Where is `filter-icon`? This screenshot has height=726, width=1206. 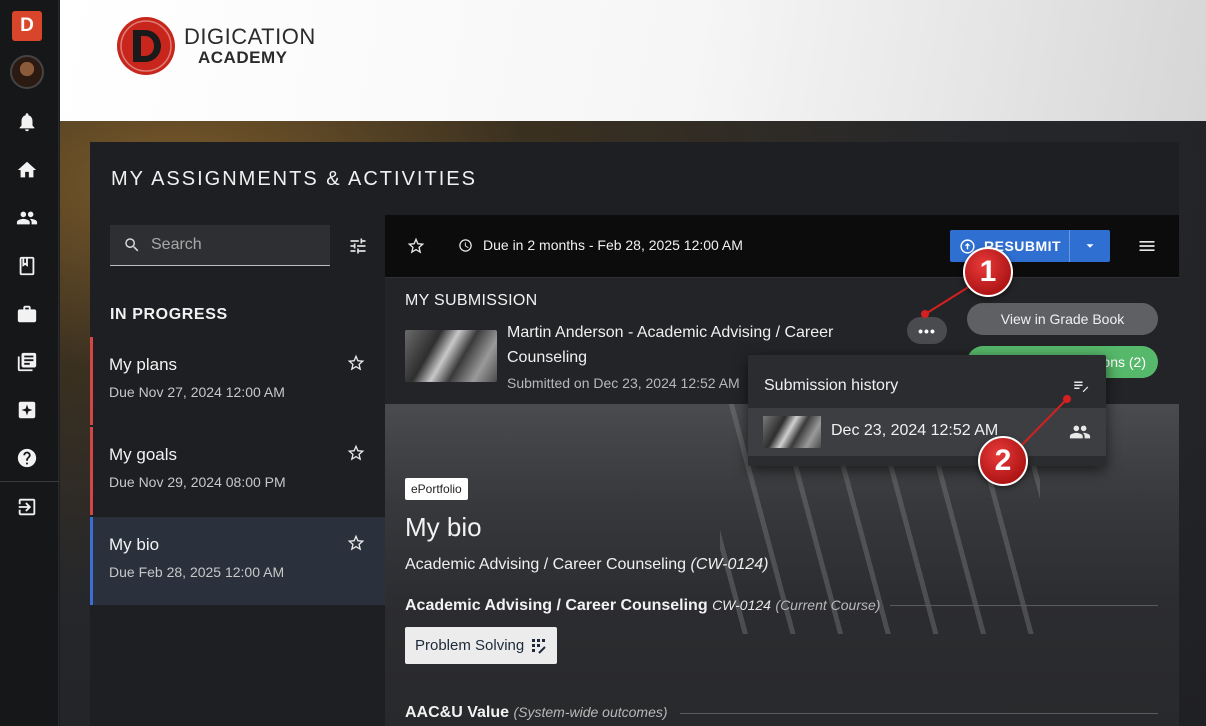
filter-icon is located at coordinates (358, 246).